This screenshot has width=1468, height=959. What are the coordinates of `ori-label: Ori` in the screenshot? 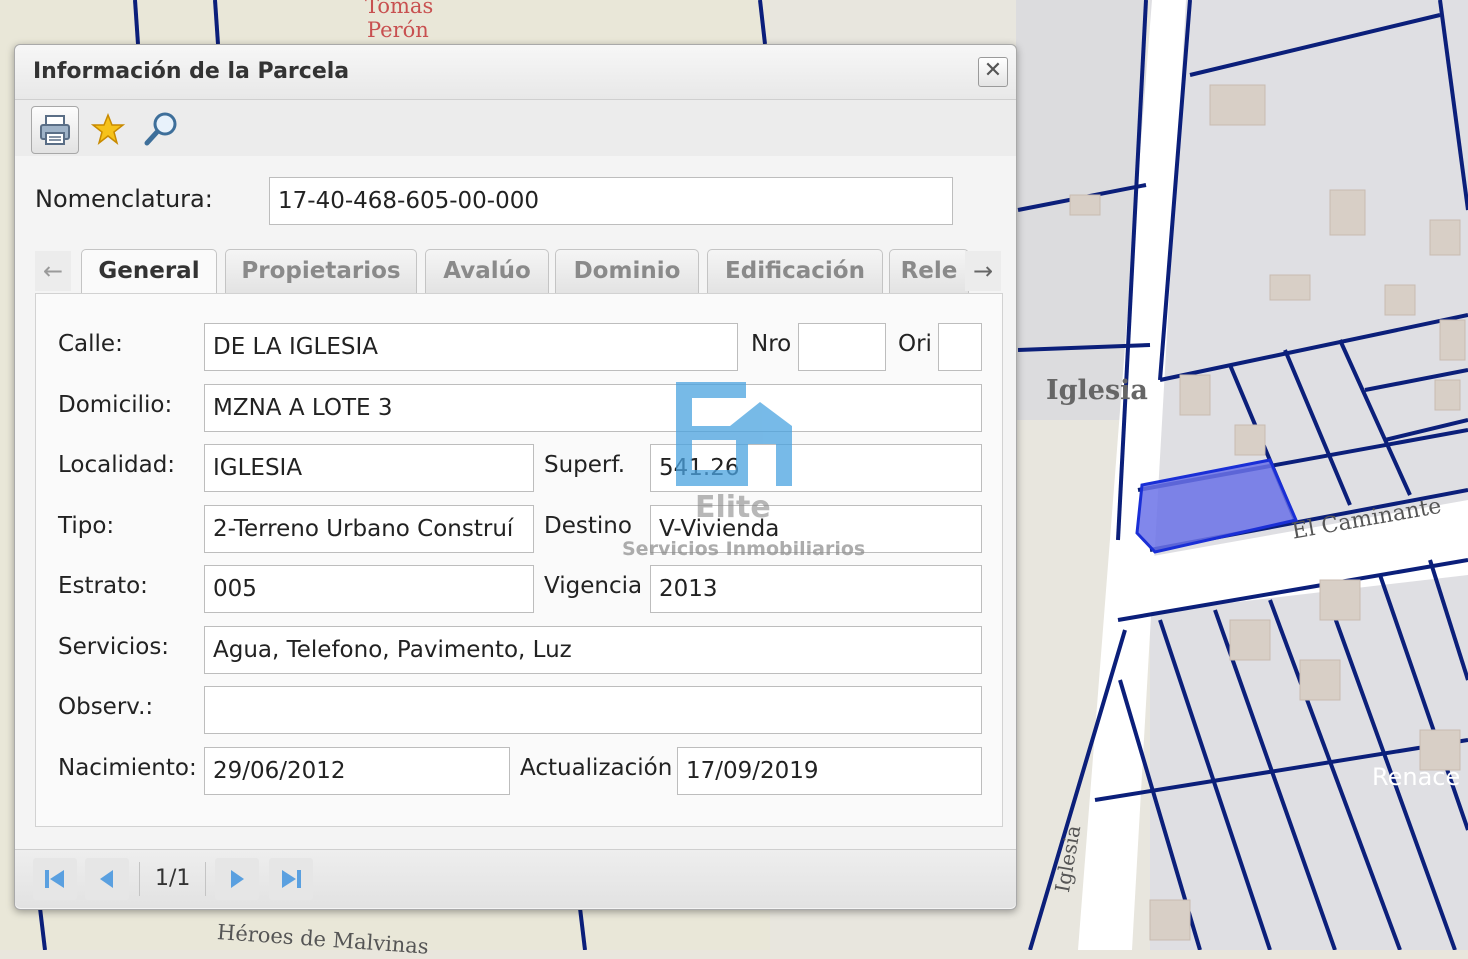 It's located at (915, 344).